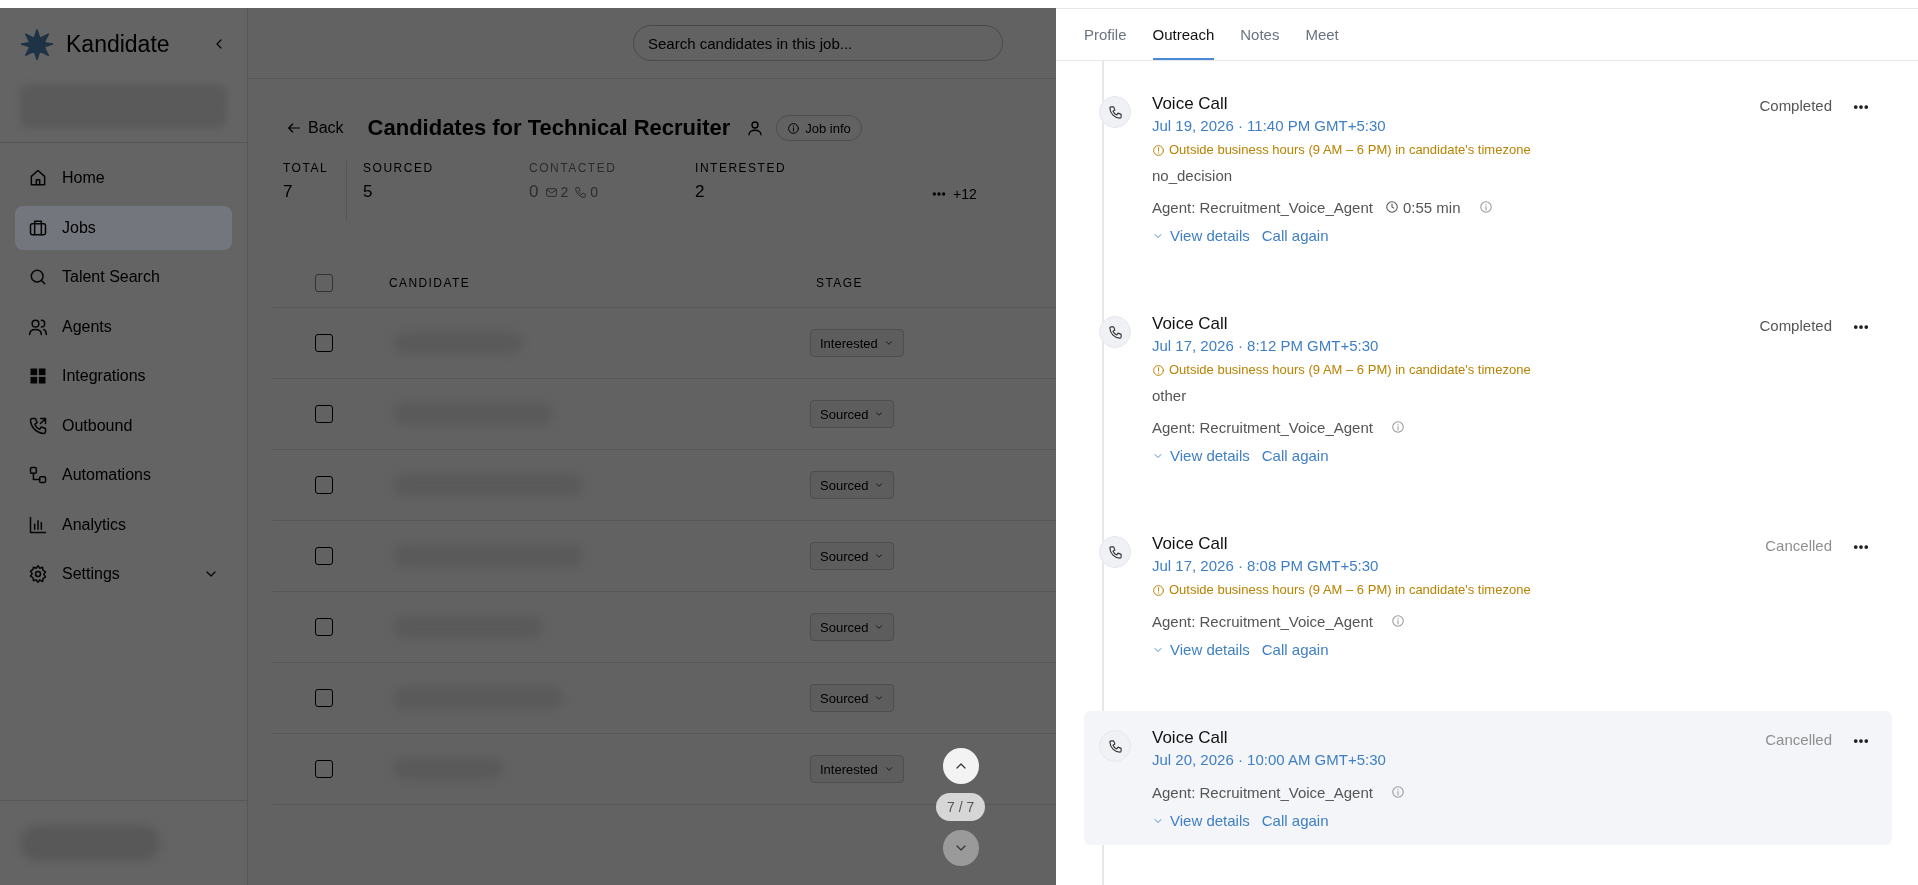  I want to click on back-button: Back, so click(315, 128).